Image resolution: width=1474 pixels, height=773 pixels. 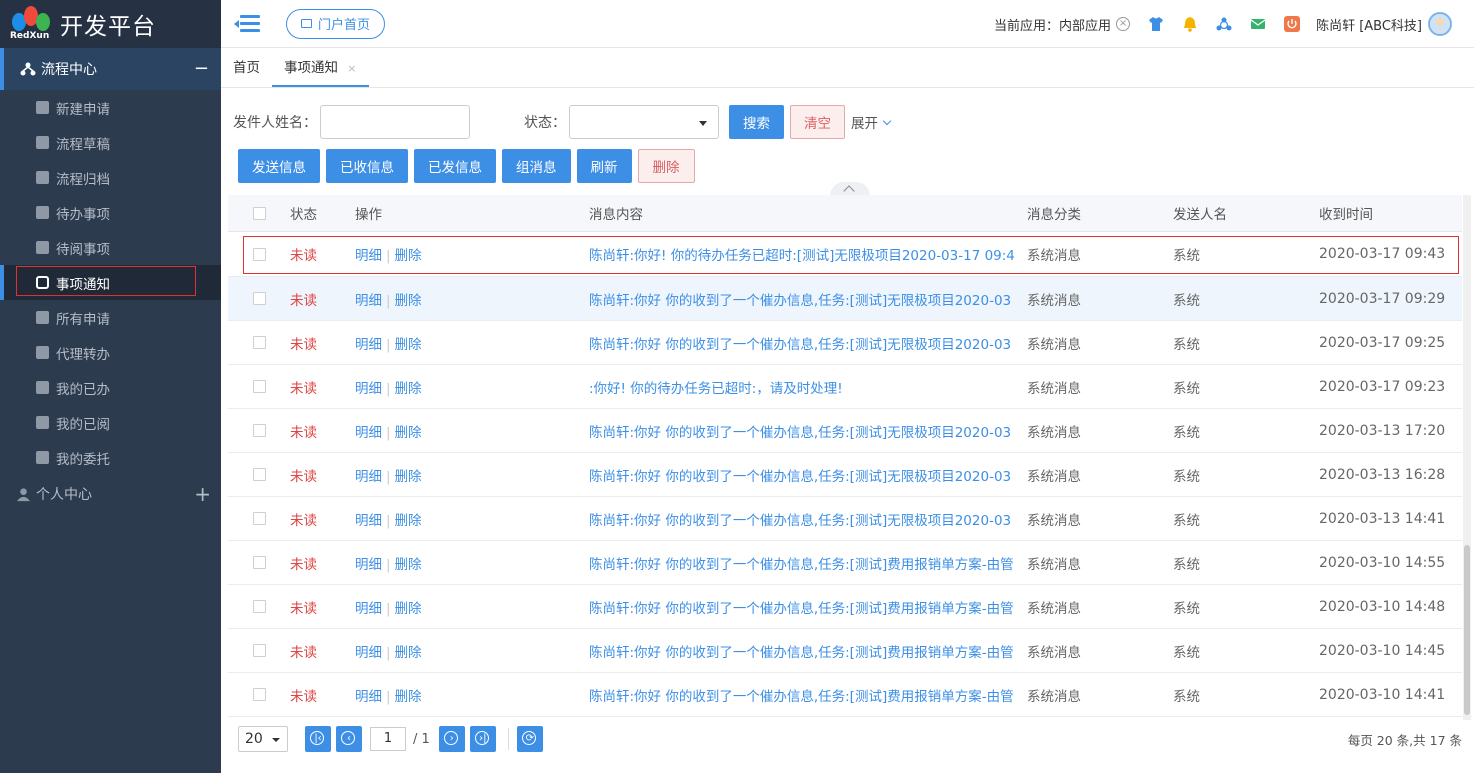 I want to click on close-icon: ×, so click(x=351, y=68).